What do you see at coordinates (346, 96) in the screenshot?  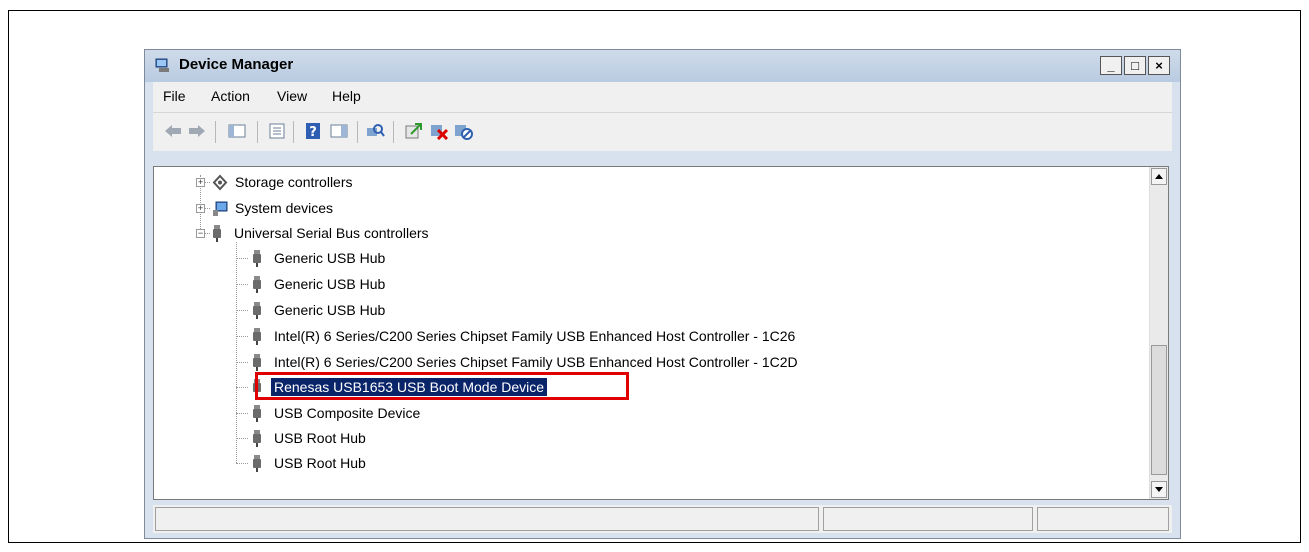 I see `menu-help: Help` at bounding box center [346, 96].